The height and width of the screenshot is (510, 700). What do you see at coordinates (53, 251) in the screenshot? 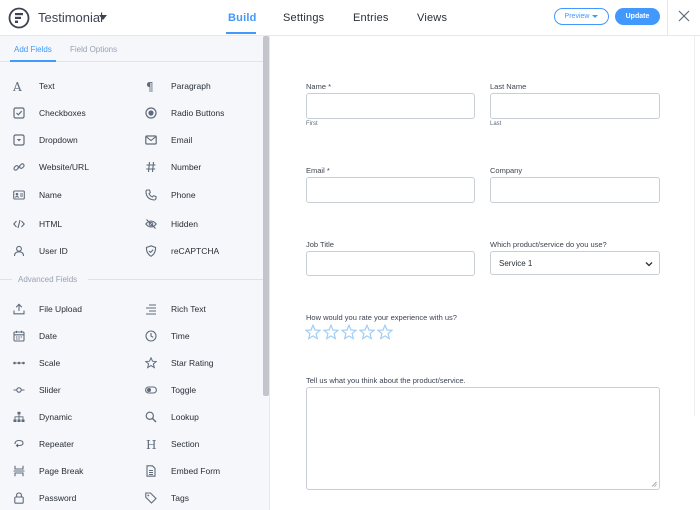
I see `field-label: User ID` at bounding box center [53, 251].